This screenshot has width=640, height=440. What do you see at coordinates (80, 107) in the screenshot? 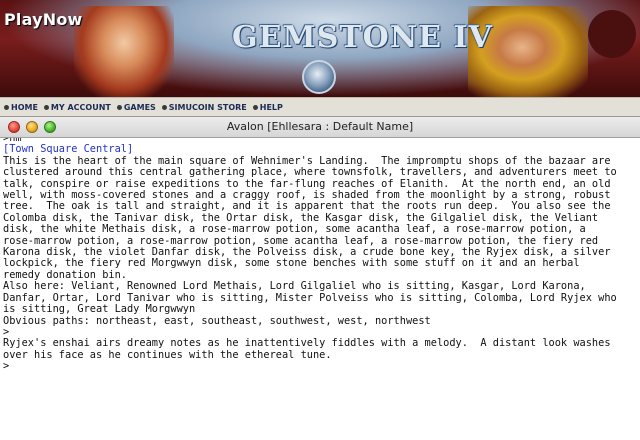
I see `nav-my-account-label: MY ACCOUNT` at bounding box center [80, 107].